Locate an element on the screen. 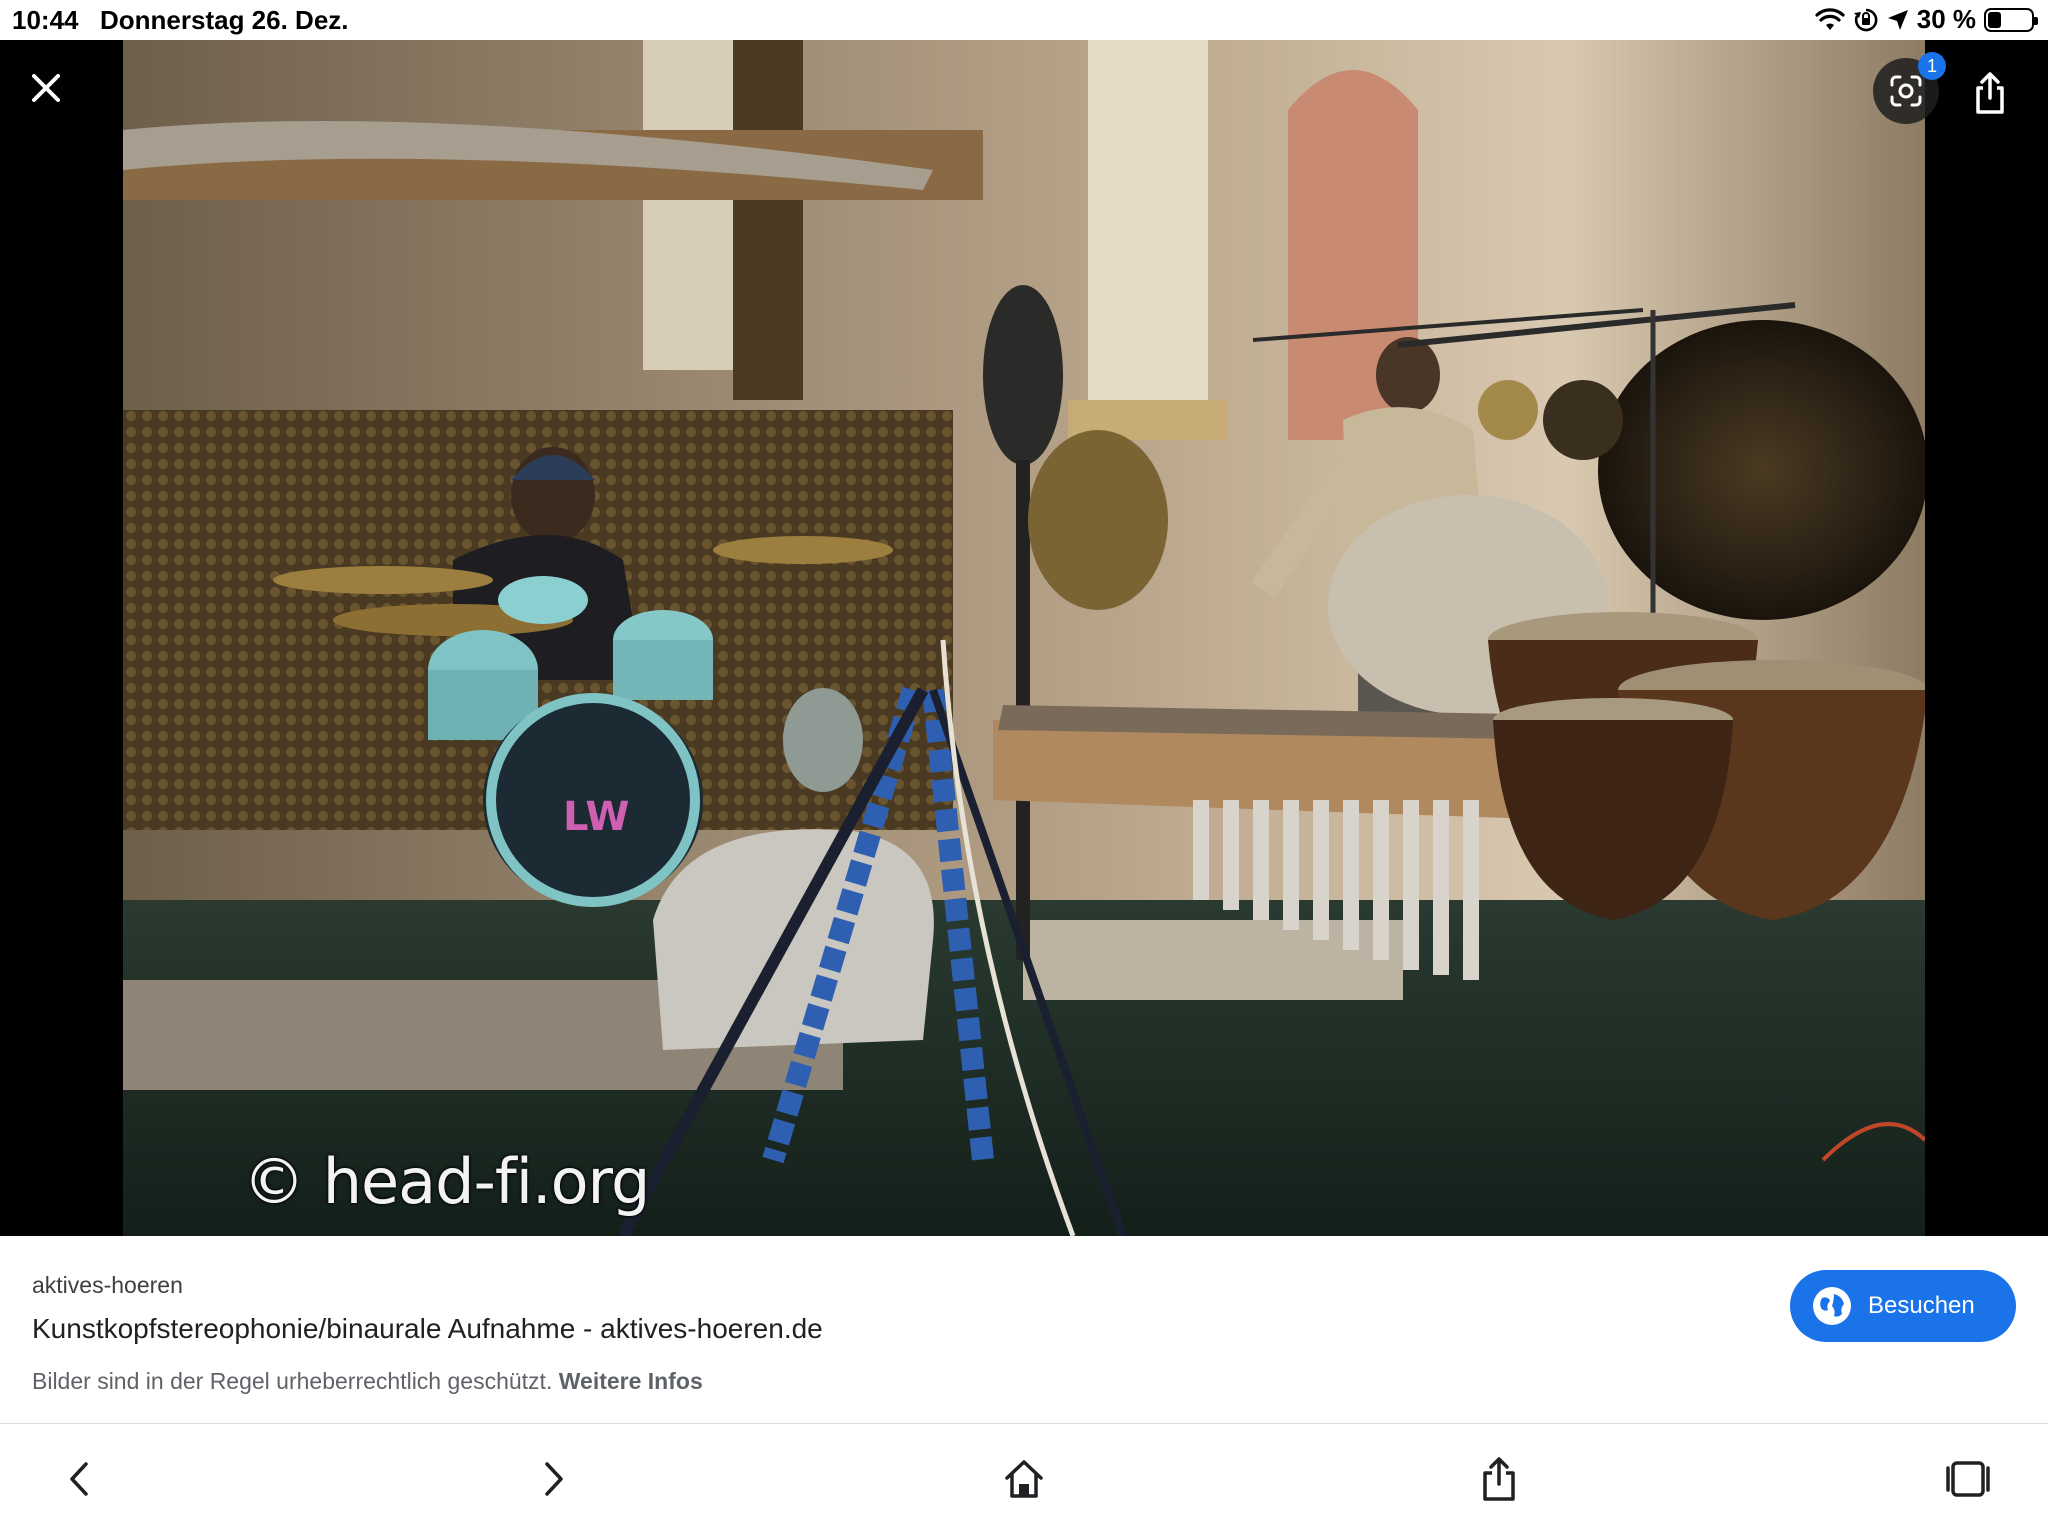  status-right: 30 % is located at coordinates (1926, 19).